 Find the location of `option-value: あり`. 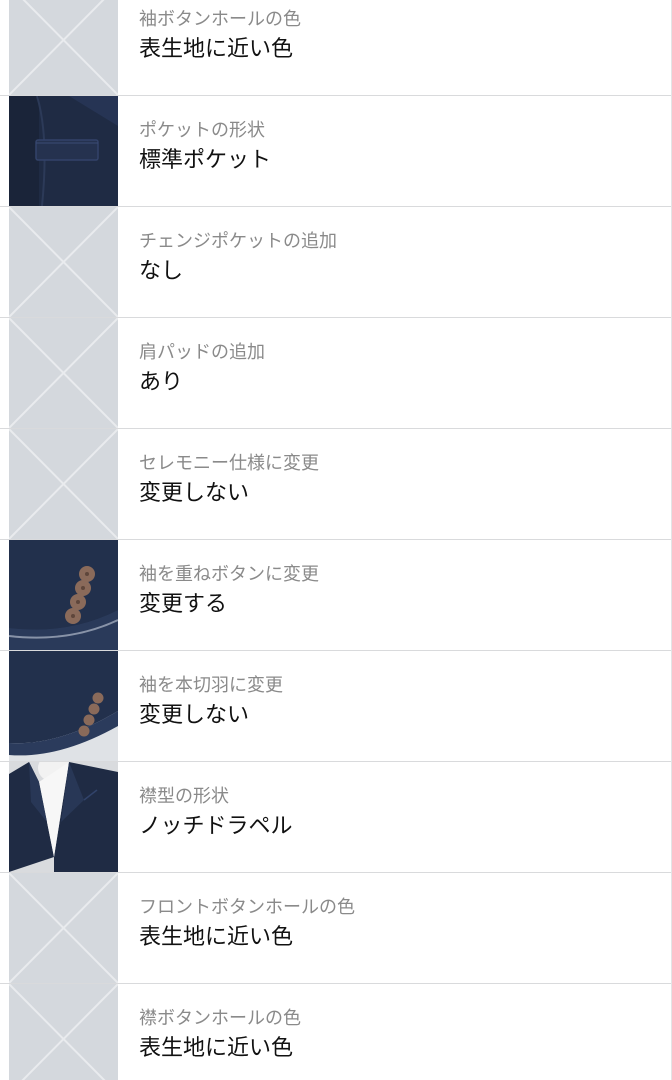

option-value: あり is located at coordinates (161, 382).